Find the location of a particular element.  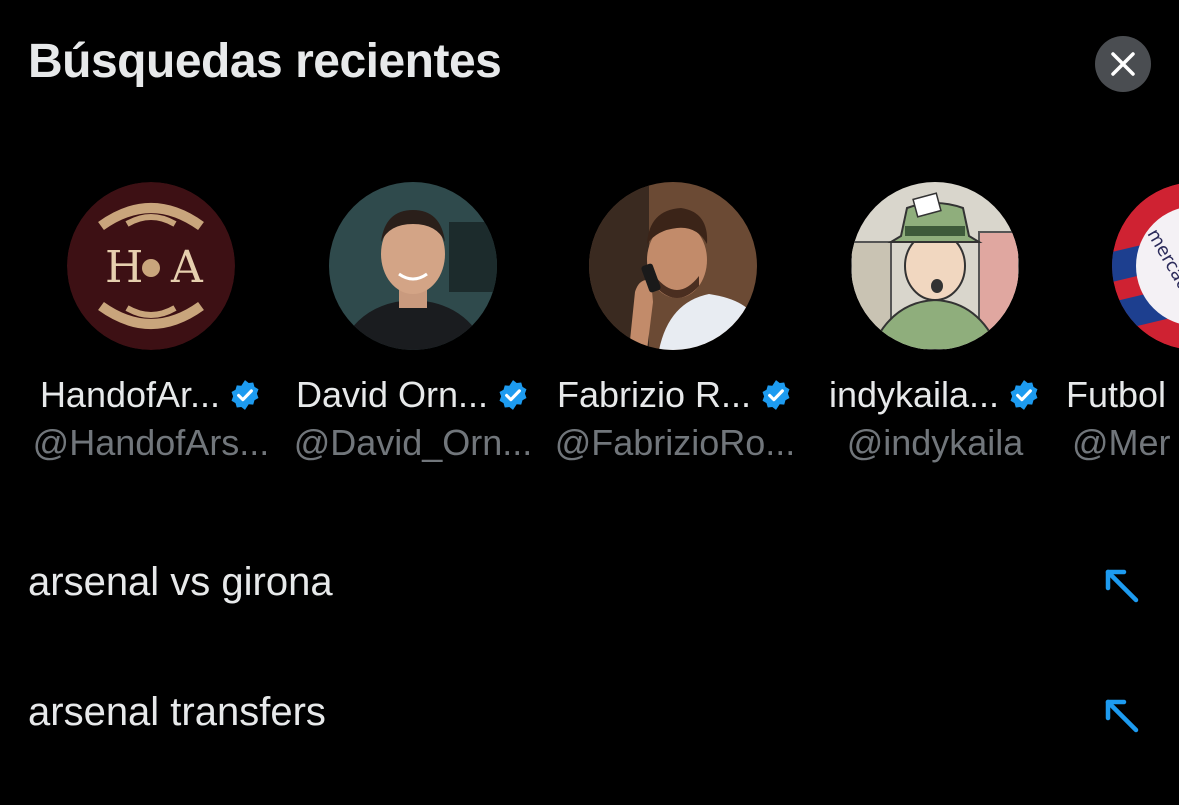

account-item-futbol: mercado Futbol @Mer is located at coordinates (1122, 328).